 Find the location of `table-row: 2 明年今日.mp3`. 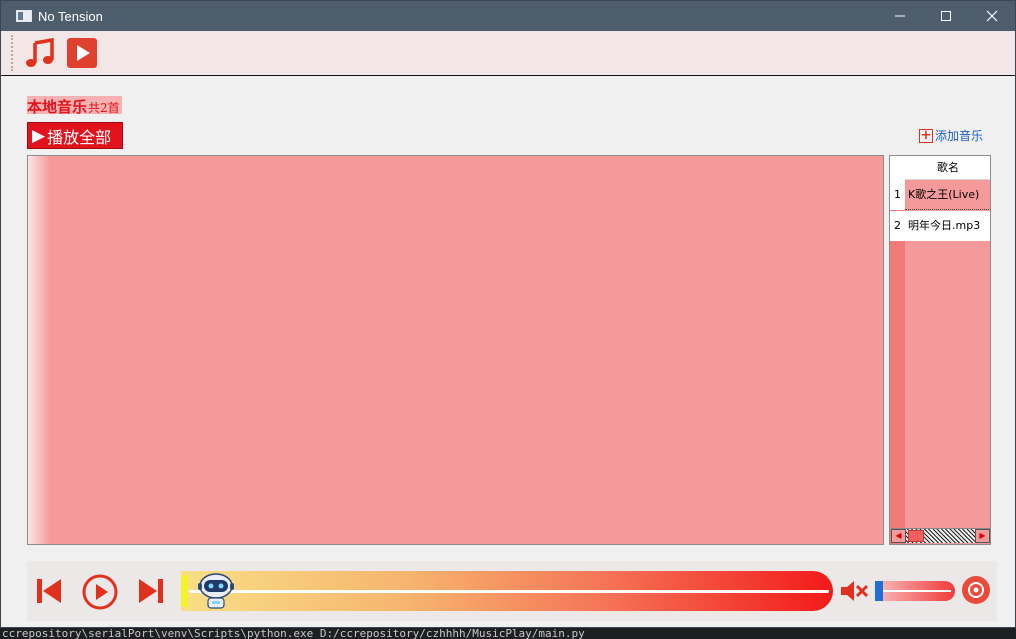

table-row: 2 明年今日.mp3 is located at coordinates (940, 226).